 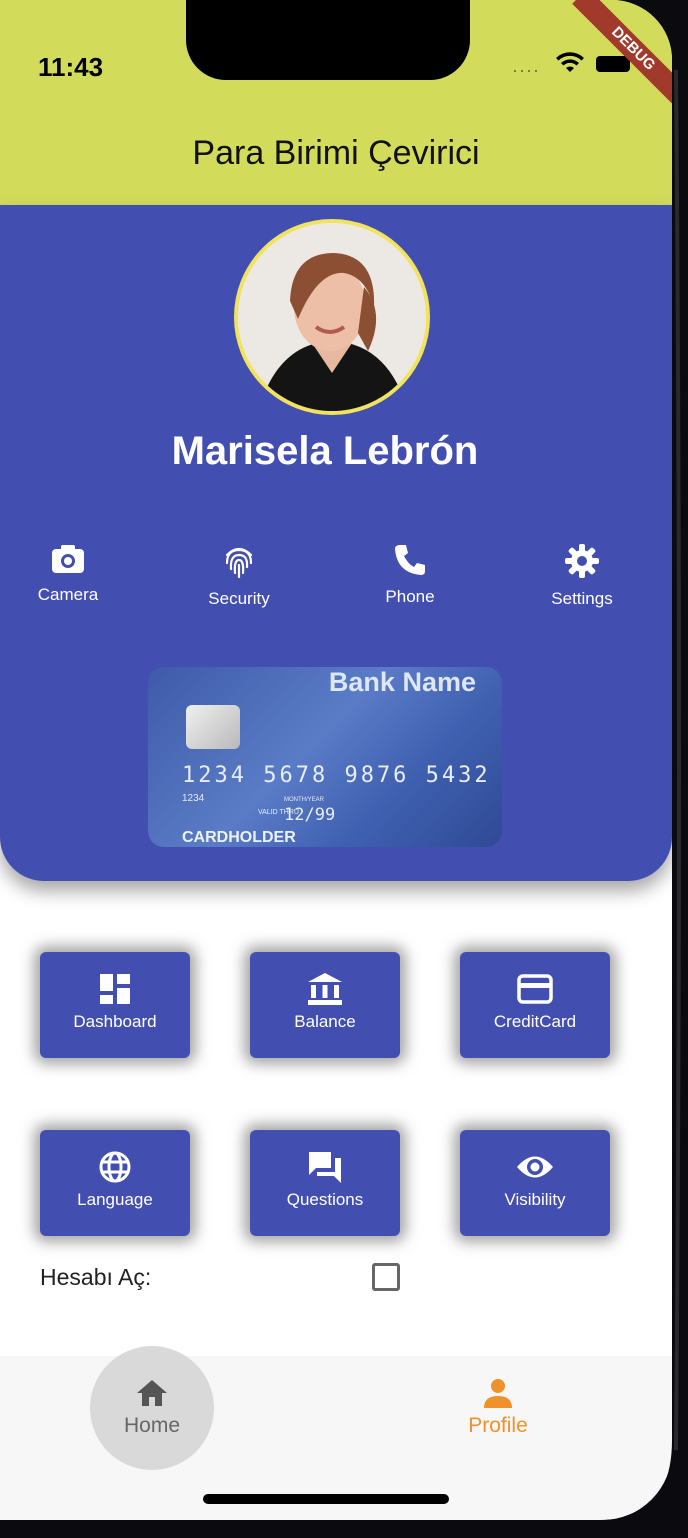 I want to click on status-time: 11:43, so click(x=71, y=67).